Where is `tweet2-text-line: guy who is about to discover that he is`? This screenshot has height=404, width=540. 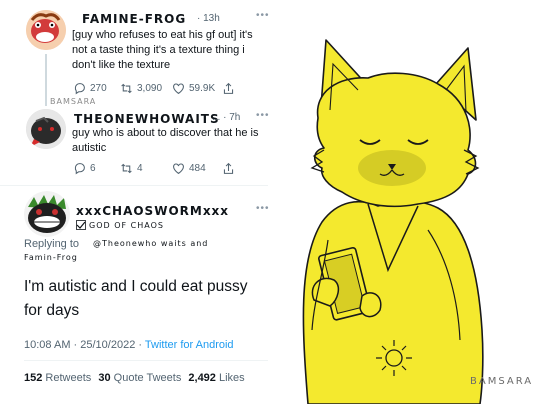 tweet2-text-line: guy who is about to discover that he is is located at coordinates (165, 133).